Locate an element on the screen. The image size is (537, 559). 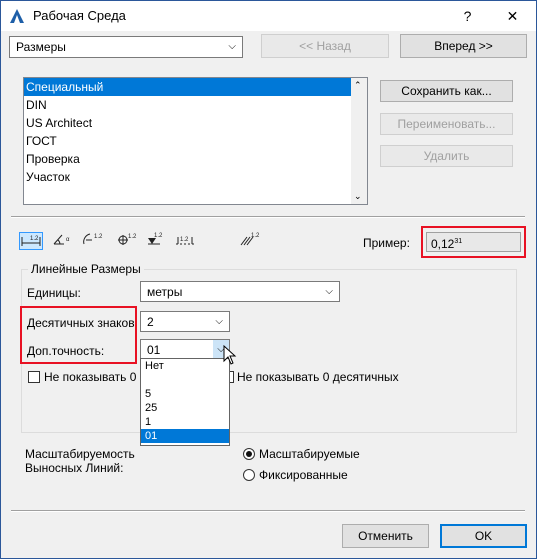
dropdown-option: 25 is located at coordinates (185, 408).